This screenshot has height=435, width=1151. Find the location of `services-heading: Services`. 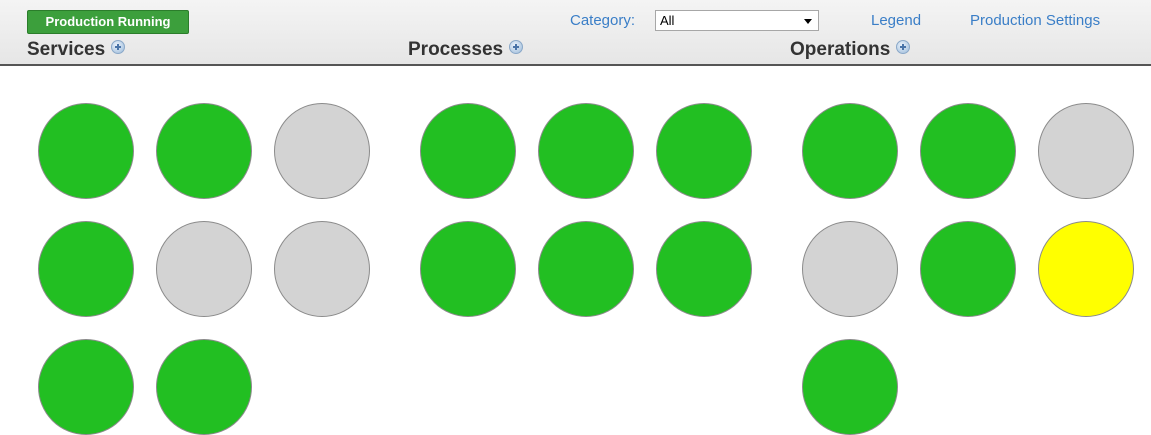

services-heading: Services is located at coordinates (76, 50).